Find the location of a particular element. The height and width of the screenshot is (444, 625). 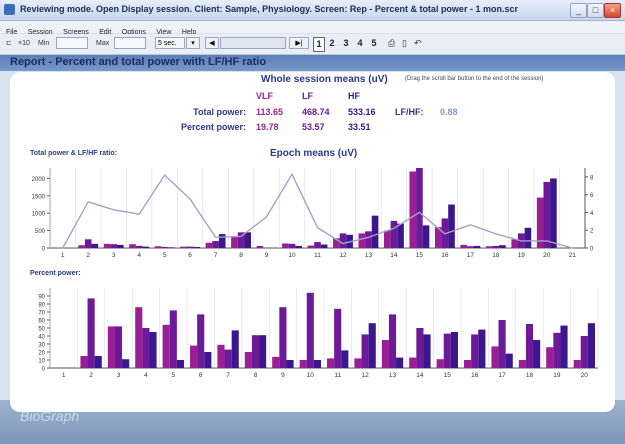

x-tick-label: 20 is located at coordinates (547, 255).